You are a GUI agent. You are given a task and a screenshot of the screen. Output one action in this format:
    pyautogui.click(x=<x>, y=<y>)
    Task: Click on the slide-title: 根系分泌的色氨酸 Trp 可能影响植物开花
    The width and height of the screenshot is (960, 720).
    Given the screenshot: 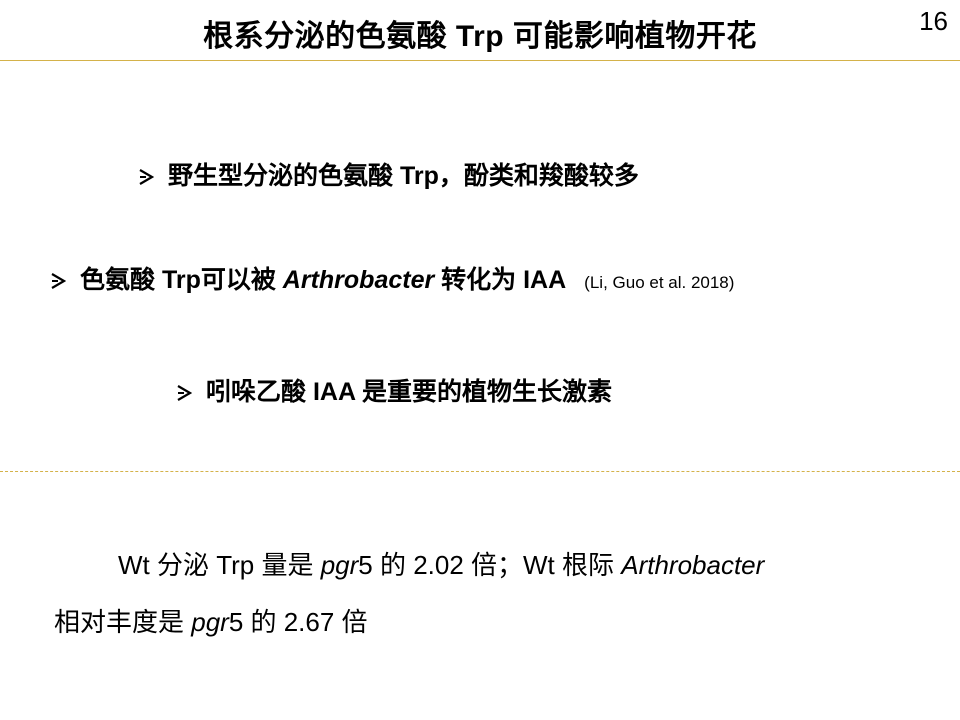 What is the action you would take?
    pyautogui.click(x=480, y=36)
    